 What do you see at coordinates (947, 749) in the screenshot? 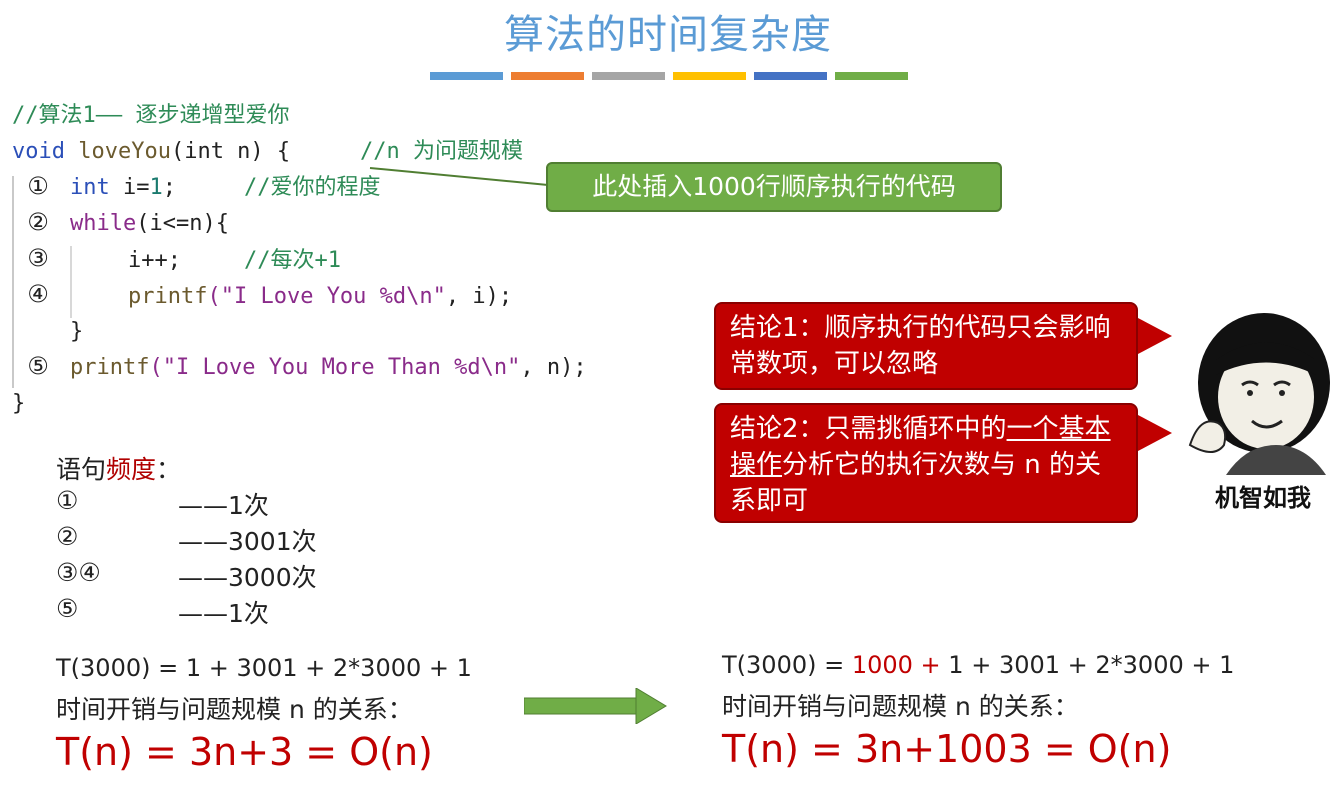
I see `right-result-formula: T(n) = 3n+1003 = O(n)` at bounding box center [947, 749].